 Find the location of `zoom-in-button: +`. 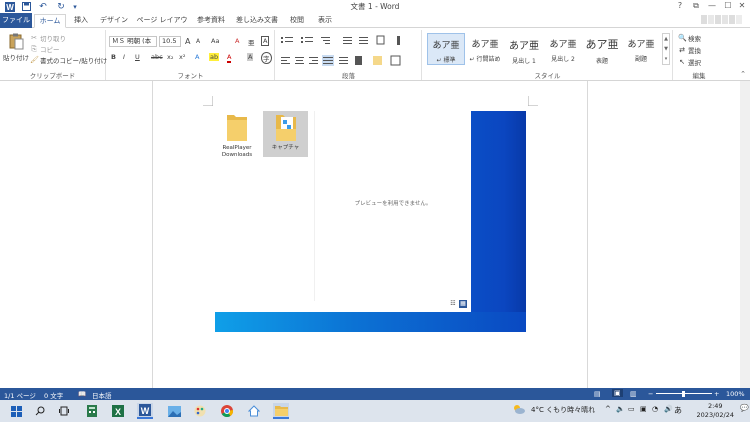

zoom-in-button: + is located at coordinates (716, 394).